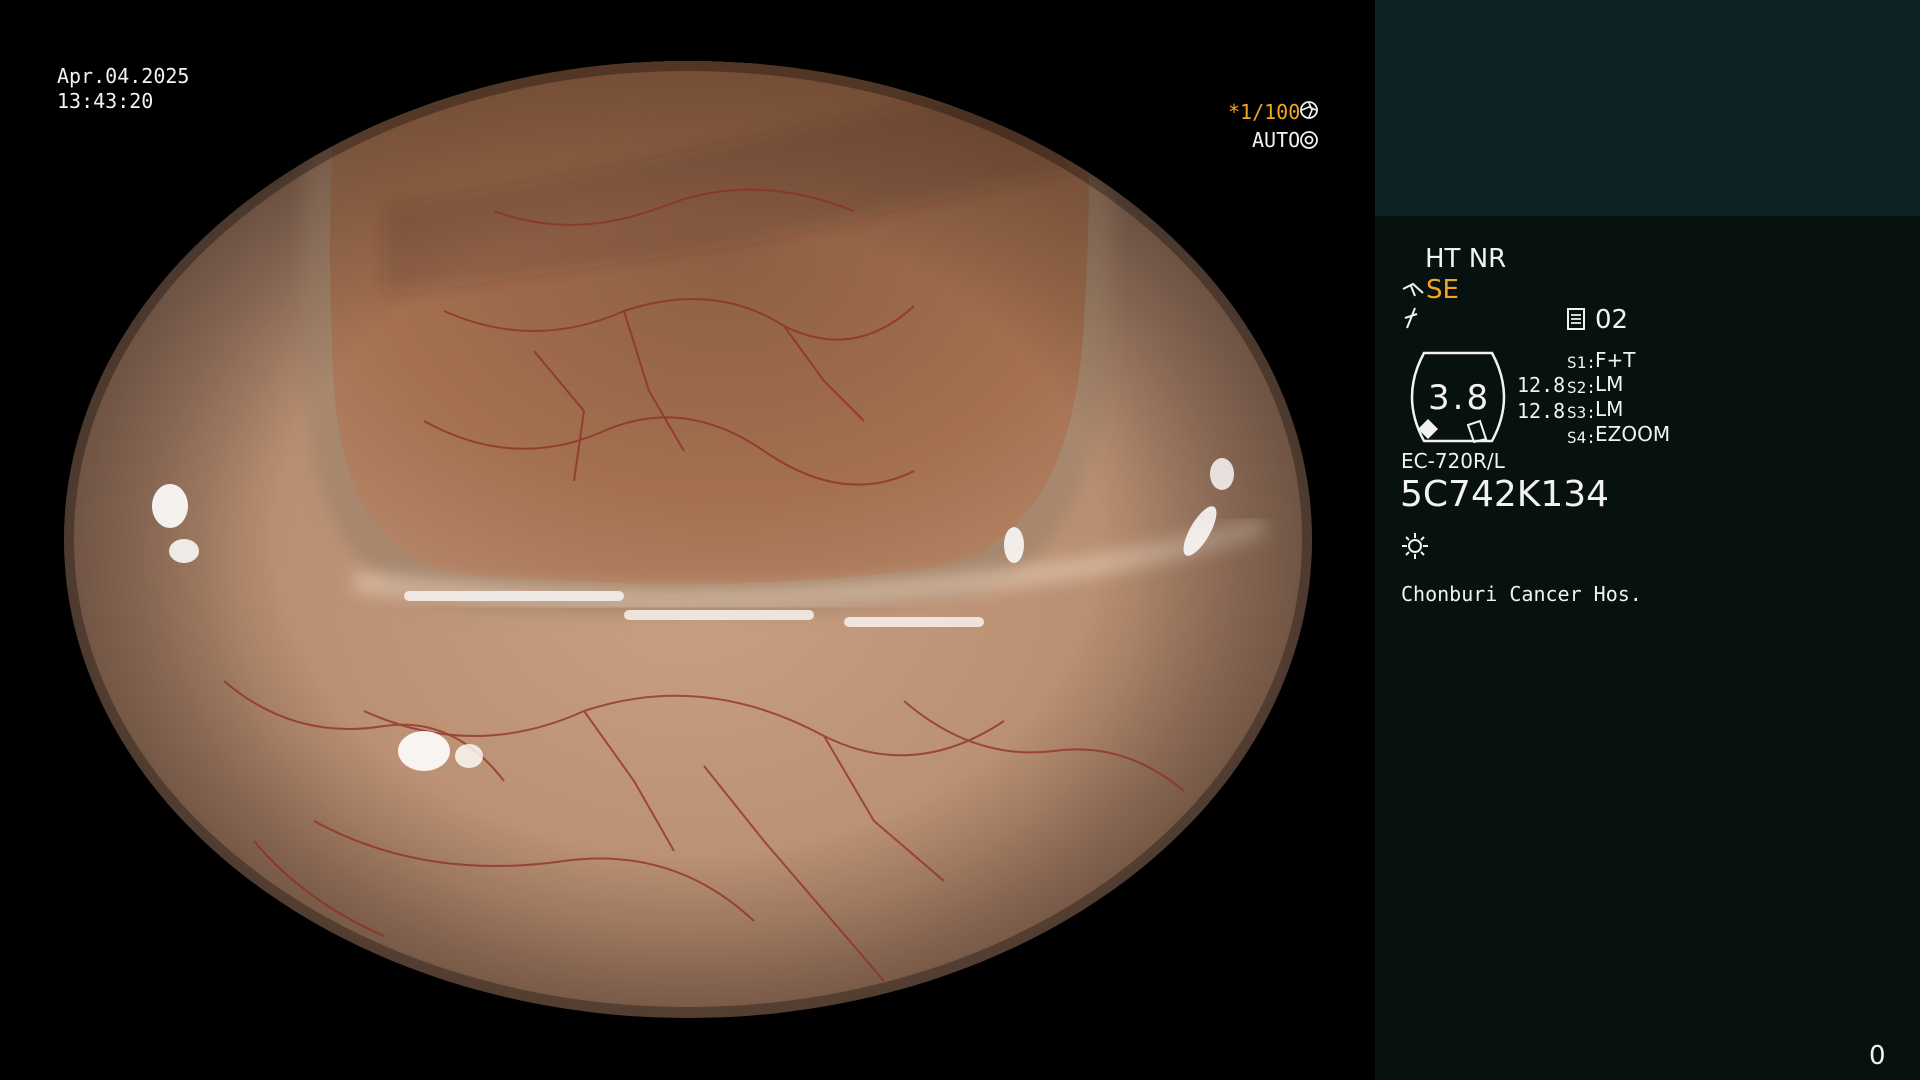  I want to click on time-readout: 13:43:20, so click(105, 101).